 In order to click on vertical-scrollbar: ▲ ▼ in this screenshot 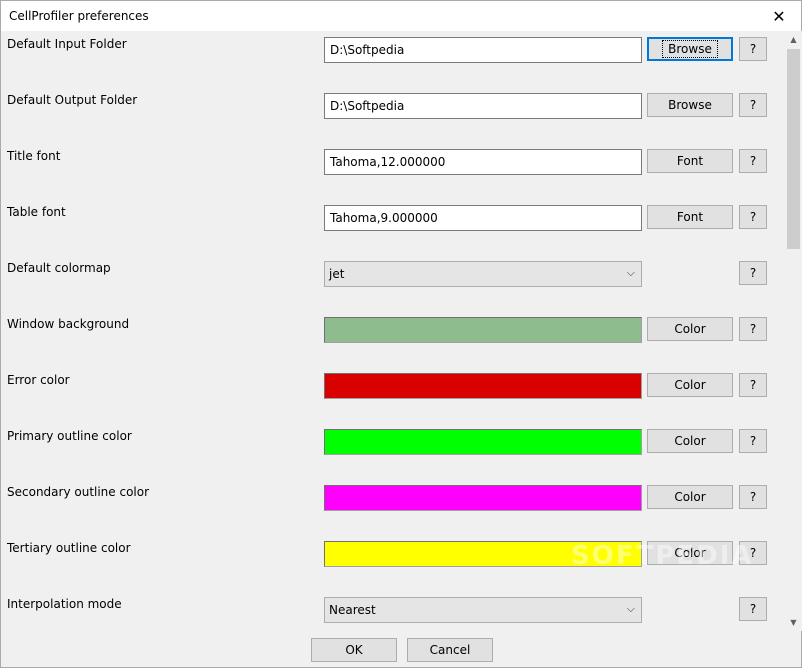, I will do `click(793, 331)`.